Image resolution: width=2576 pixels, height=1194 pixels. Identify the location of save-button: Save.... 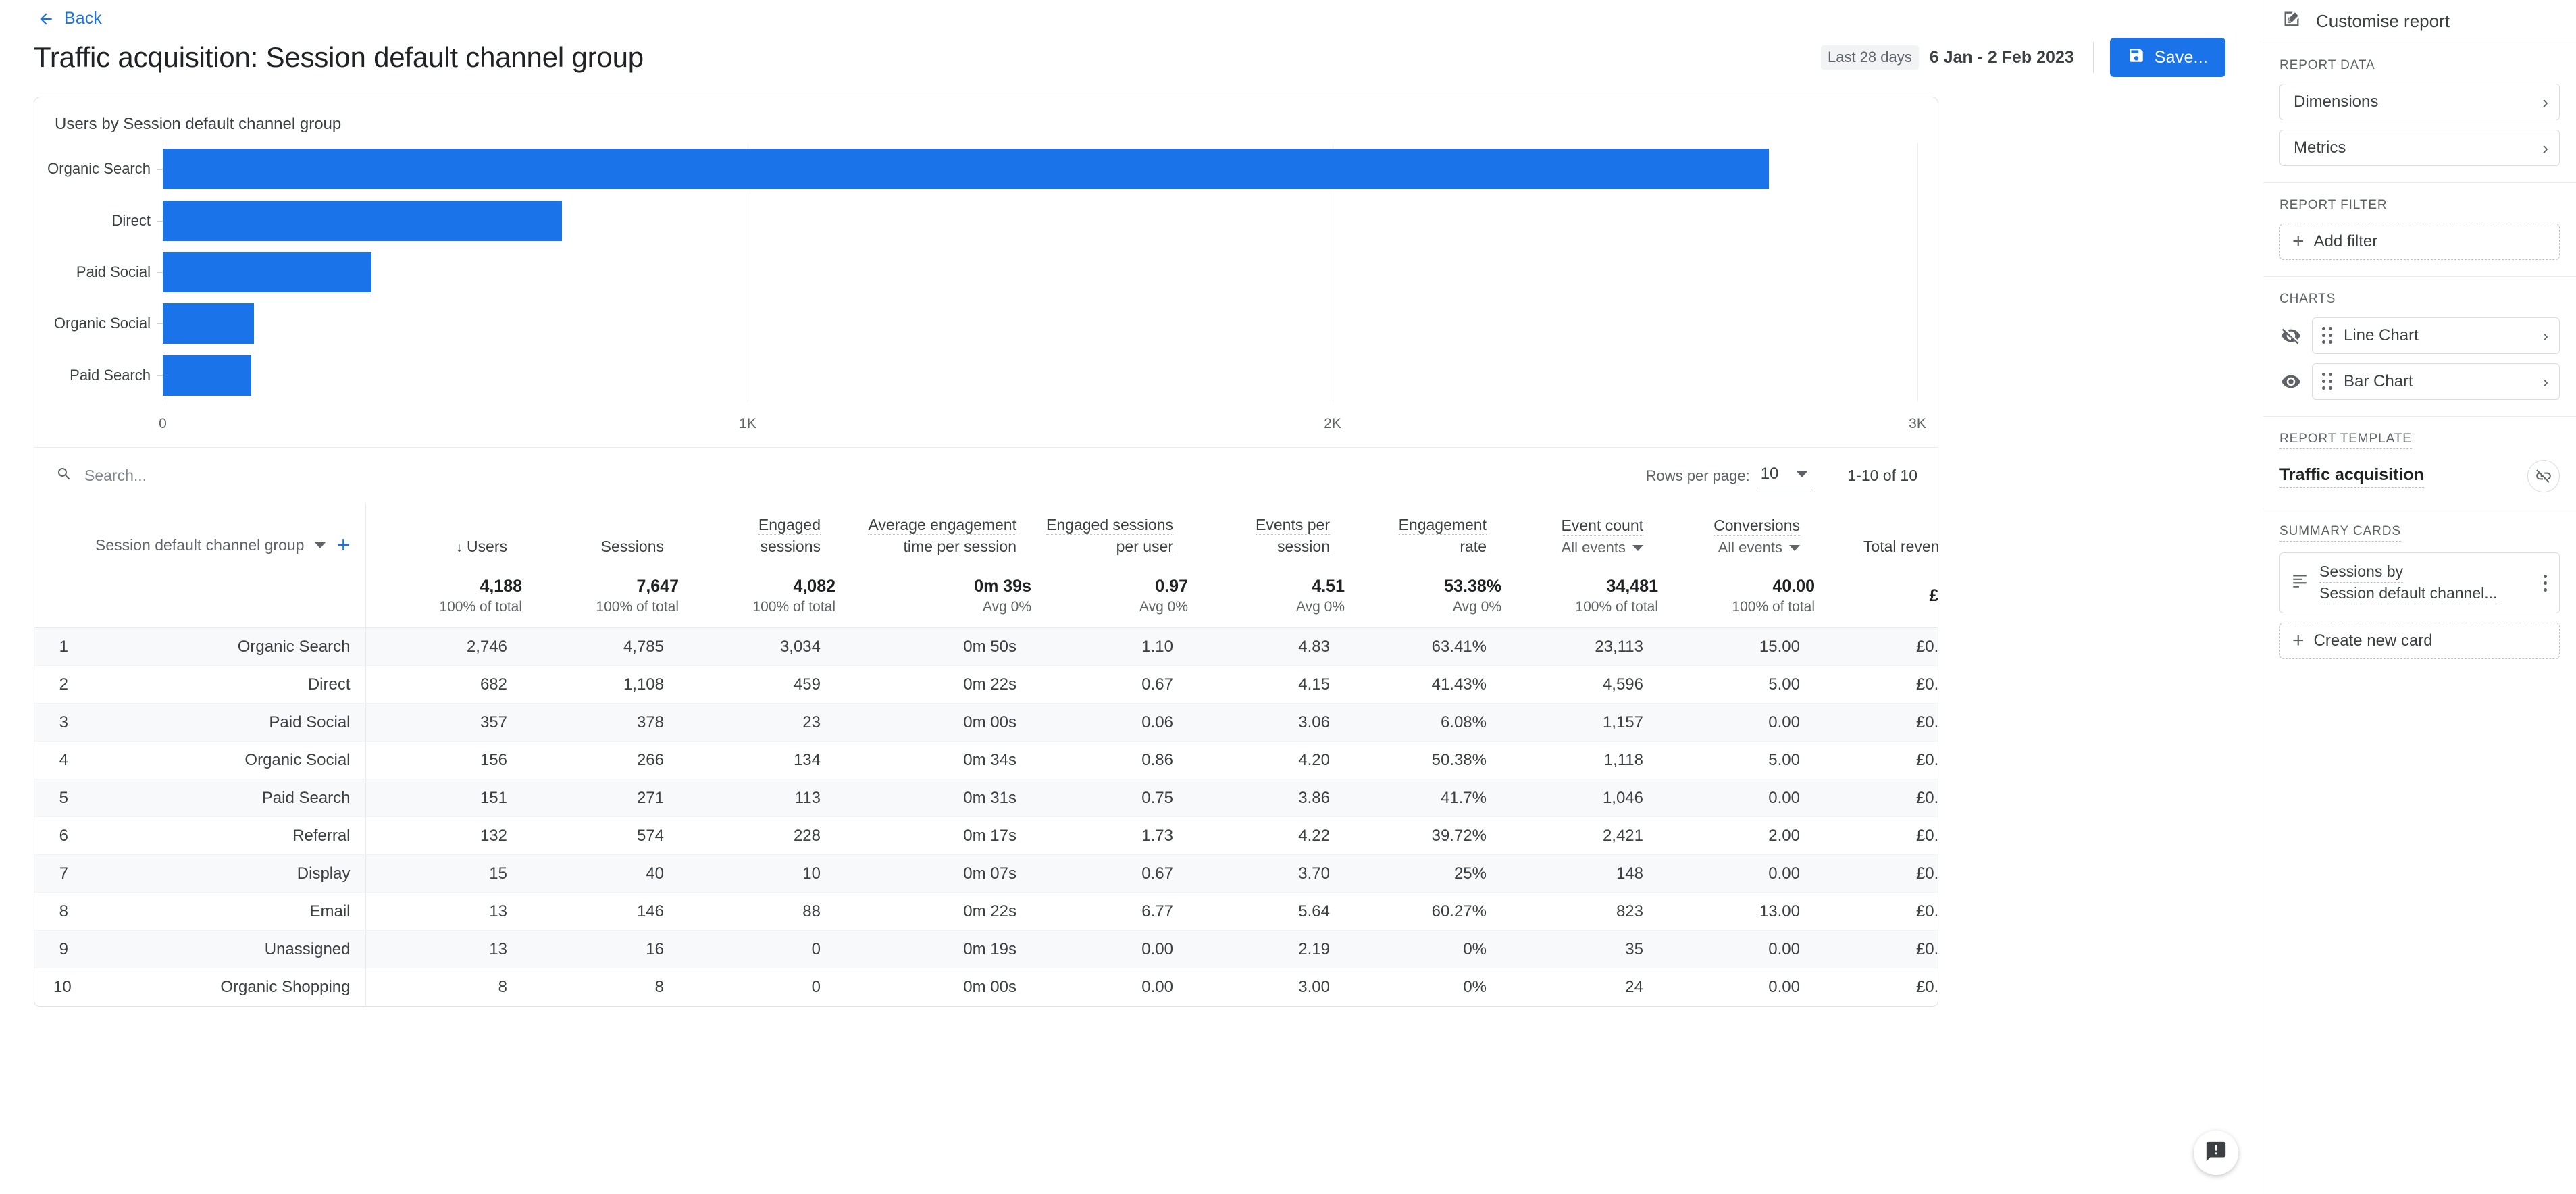
(2167, 58).